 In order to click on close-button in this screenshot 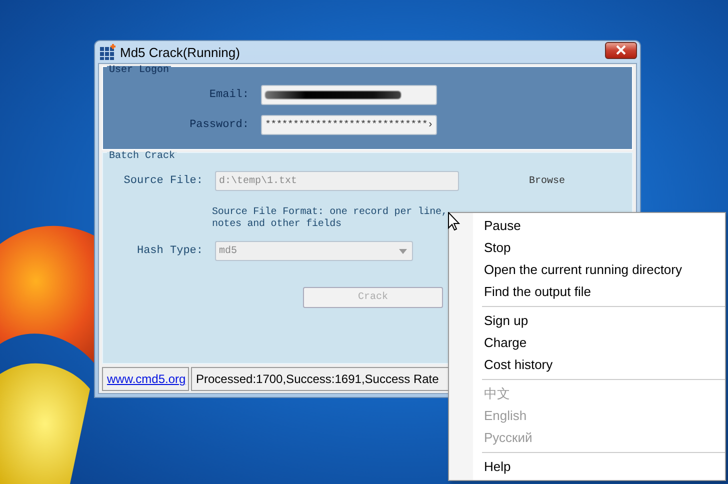, I will do `click(621, 50)`.